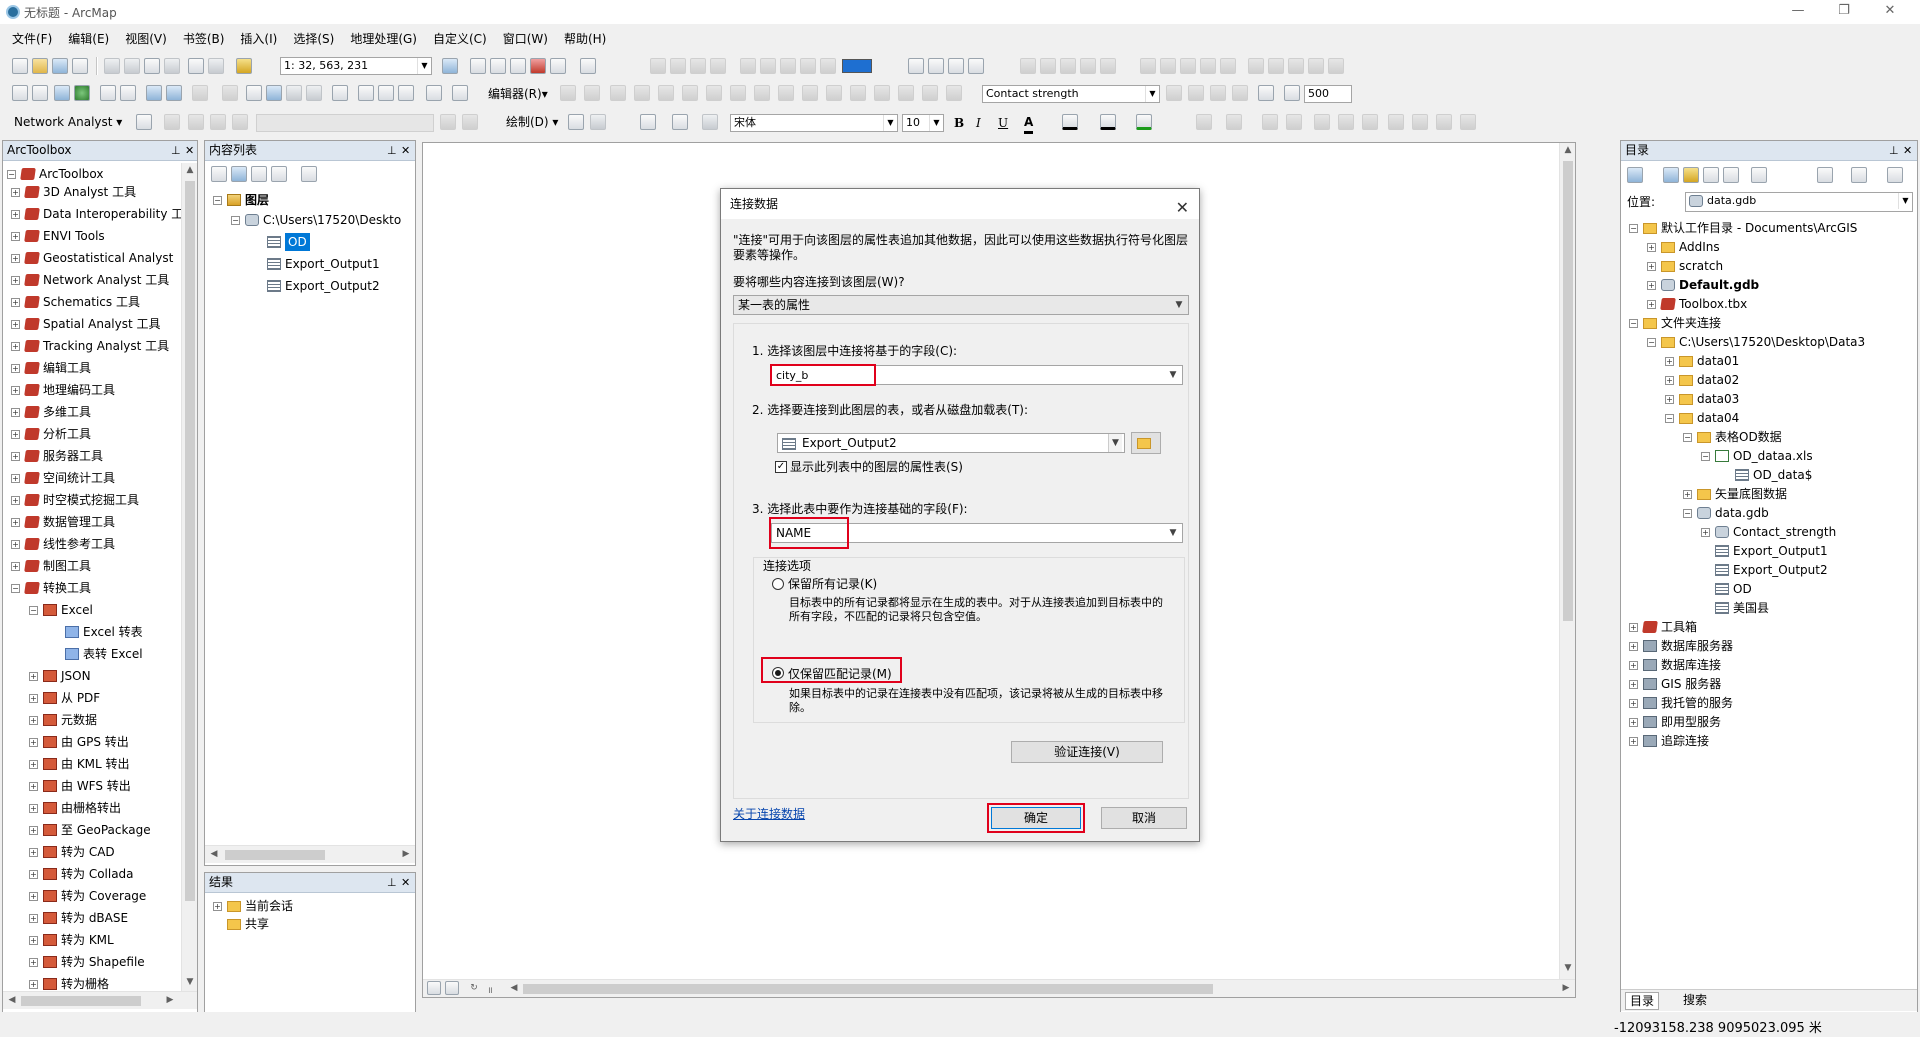 This screenshot has width=1920, height=1037. What do you see at coordinates (189, 150) in the screenshot?
I see `close-icon: ✕` at bounding box center [189, 150].